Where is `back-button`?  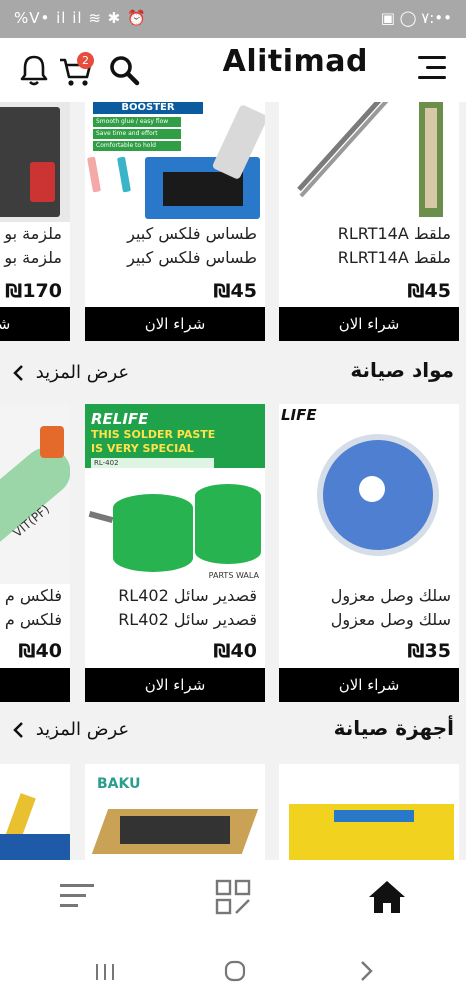 back-button is located at coordinates (366, 971).